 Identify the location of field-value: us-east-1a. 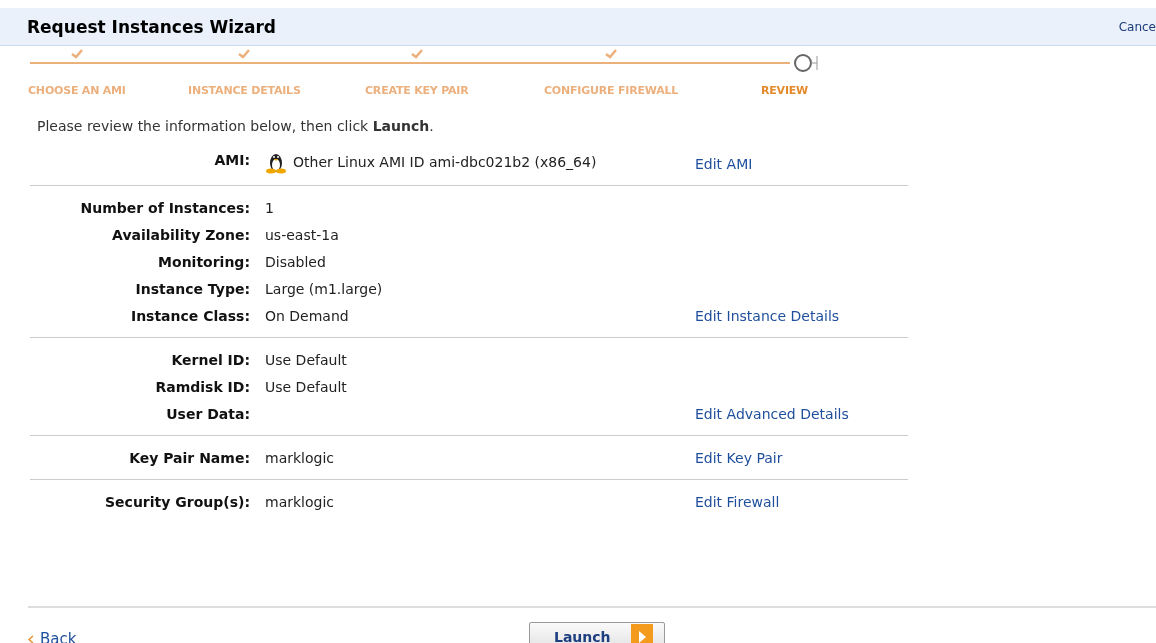
(302, 235).